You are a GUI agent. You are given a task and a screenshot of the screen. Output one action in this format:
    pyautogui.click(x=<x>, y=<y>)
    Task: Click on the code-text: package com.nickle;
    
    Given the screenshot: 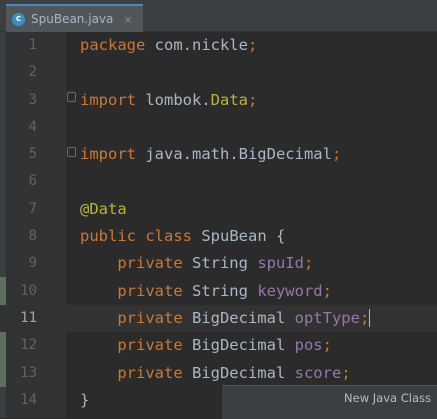 What is the action you would take?
    pyautogui.click(x=168, y=45)
    